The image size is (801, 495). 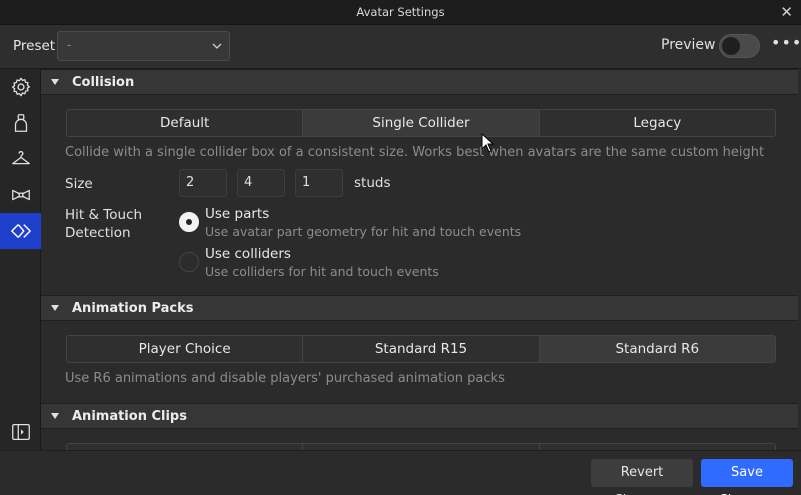 I want to click on hit-touch-label: Hit & Touch Detection, so click(x=104, y=224).